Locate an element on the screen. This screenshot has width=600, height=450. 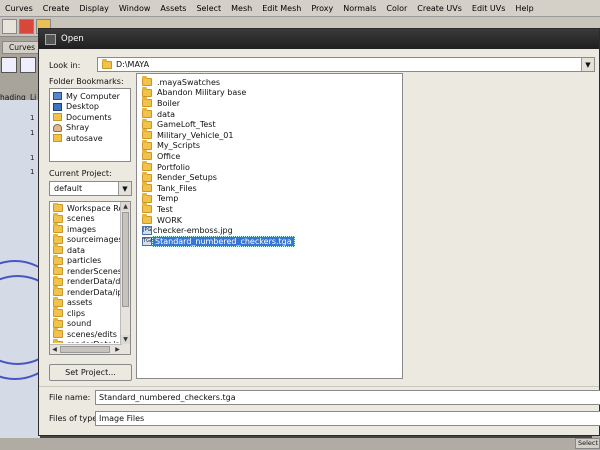
bookmarks-list: My Computer Desktop Documents Shray autosave is located at coordinates (90, 125).